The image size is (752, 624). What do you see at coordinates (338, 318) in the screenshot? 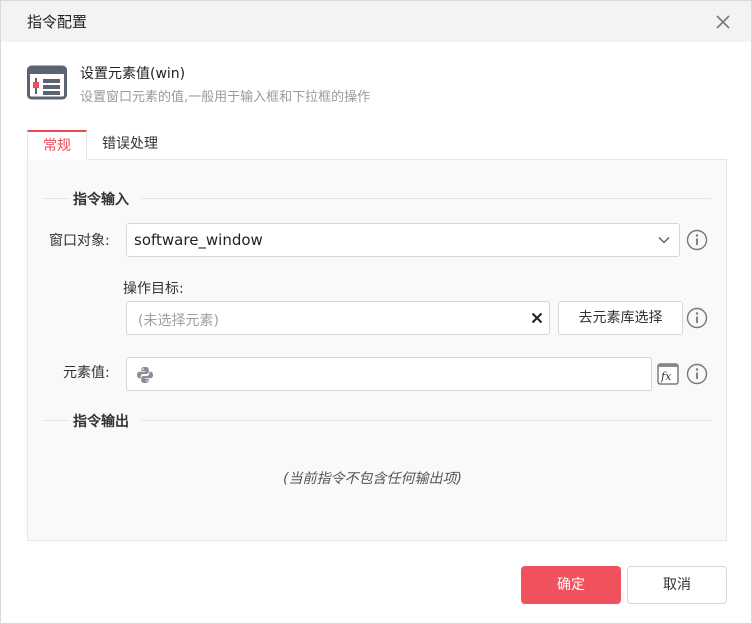
I see `target-input: (未选择元素)` at bounding box center [338, 318].